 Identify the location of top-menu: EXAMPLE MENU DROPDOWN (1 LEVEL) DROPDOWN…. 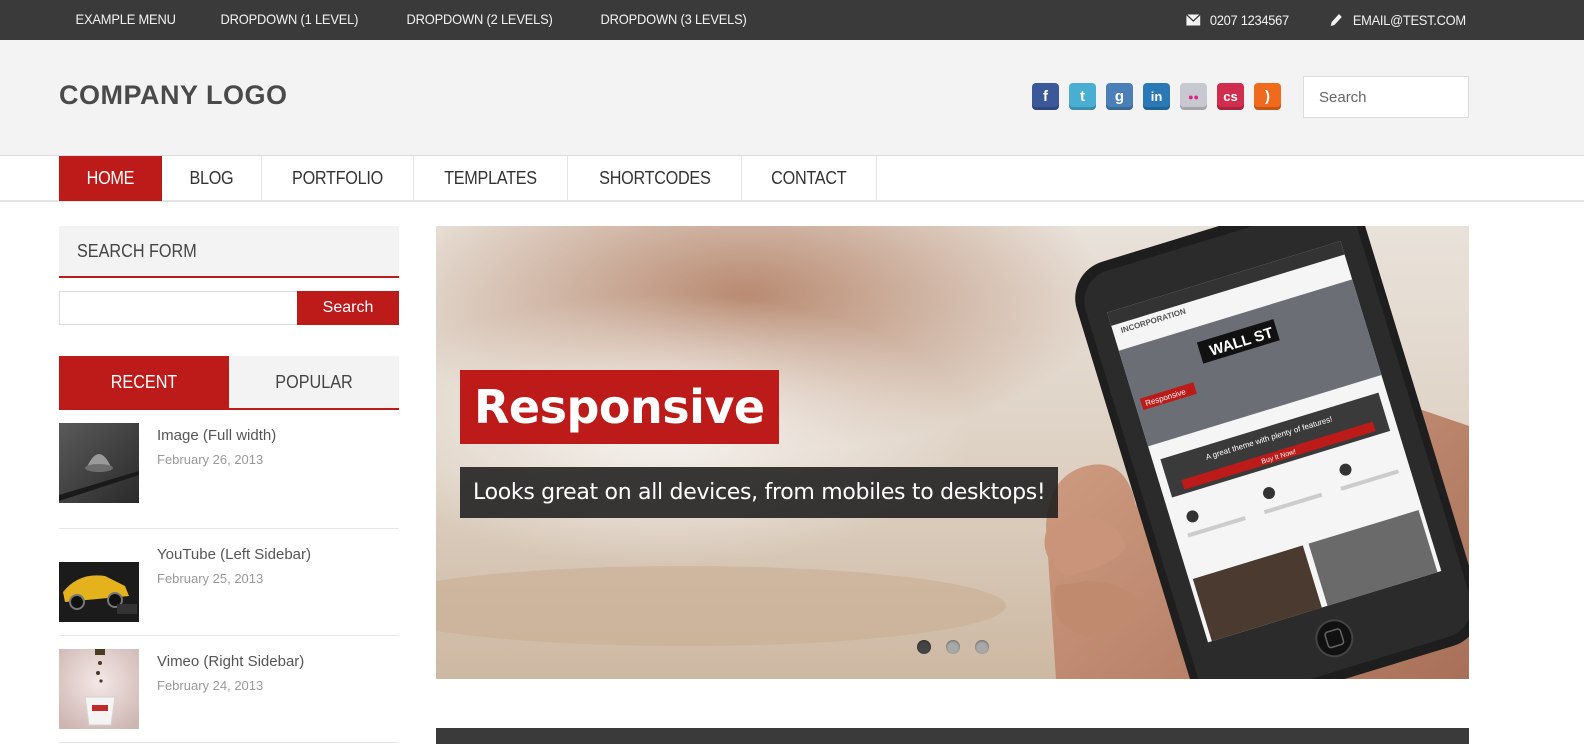
(419, 20).